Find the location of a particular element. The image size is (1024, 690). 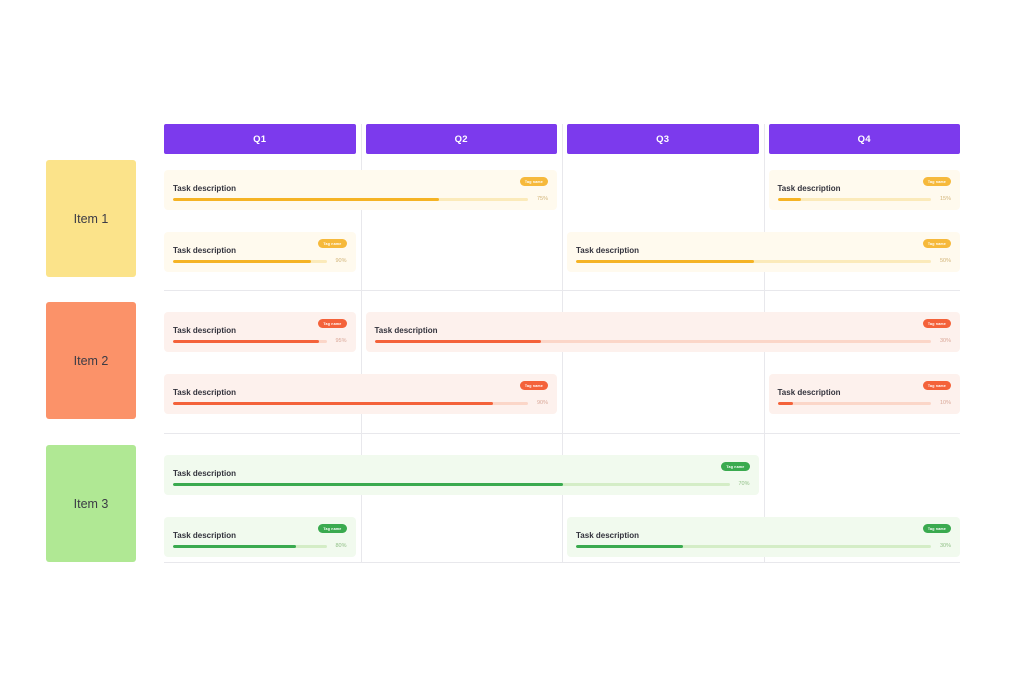

quarter-header-q1: Q1 is located at coordinates (260, 139).